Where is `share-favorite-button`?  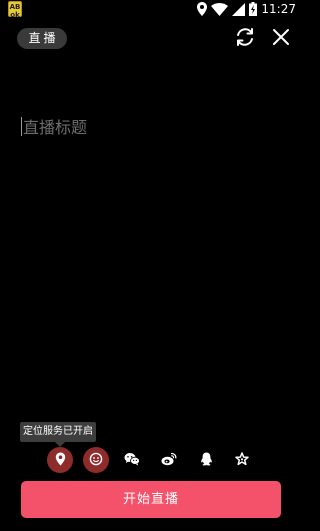
share-favorite-button is located at coordinates (242, 460).